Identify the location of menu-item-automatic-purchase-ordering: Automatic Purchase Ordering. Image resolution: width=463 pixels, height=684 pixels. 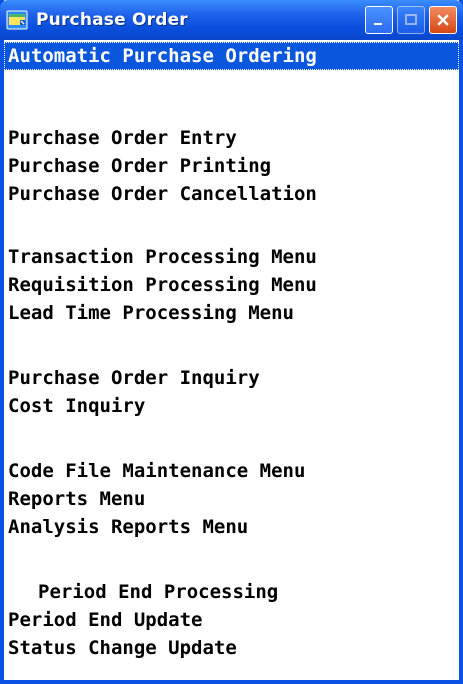
(162, 56).